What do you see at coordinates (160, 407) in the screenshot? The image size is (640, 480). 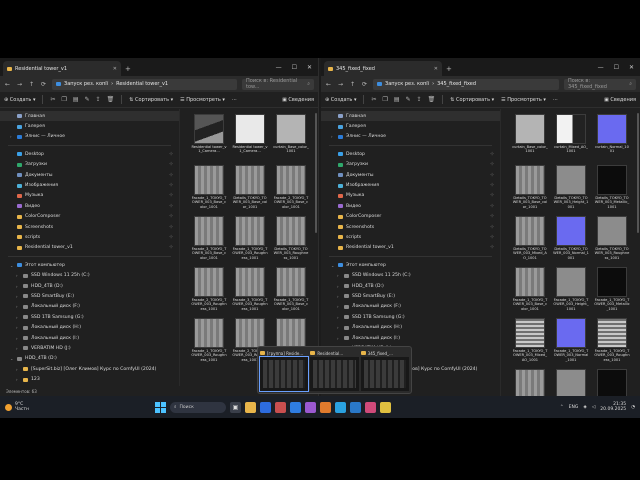 I see `windows-start-icon` at bounding box center [160, 407].